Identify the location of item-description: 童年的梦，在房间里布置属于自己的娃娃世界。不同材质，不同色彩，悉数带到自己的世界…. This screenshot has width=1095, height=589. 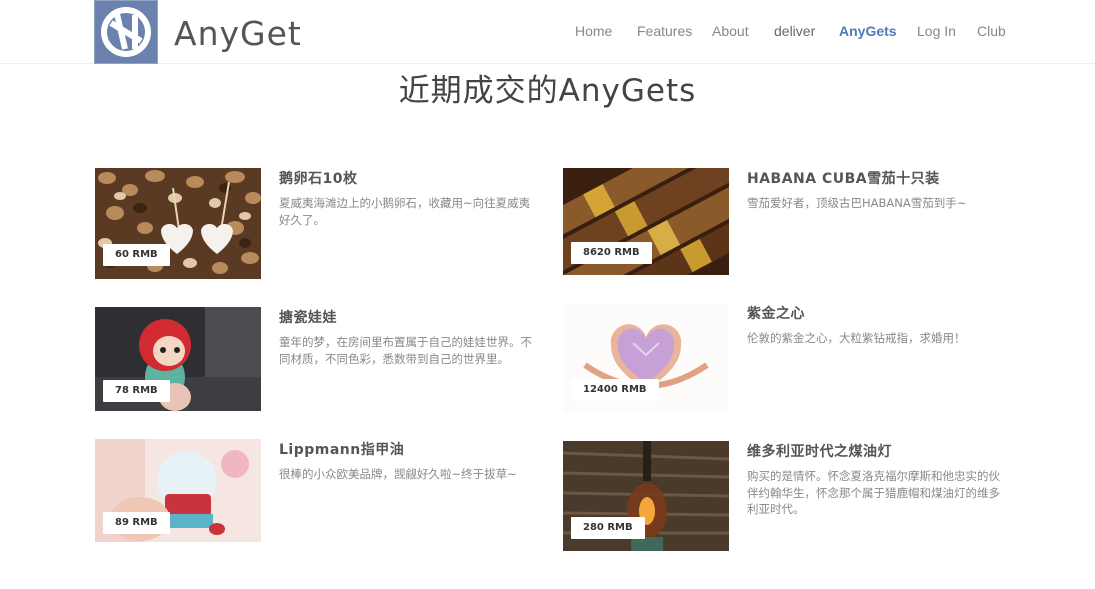
(405, 350).